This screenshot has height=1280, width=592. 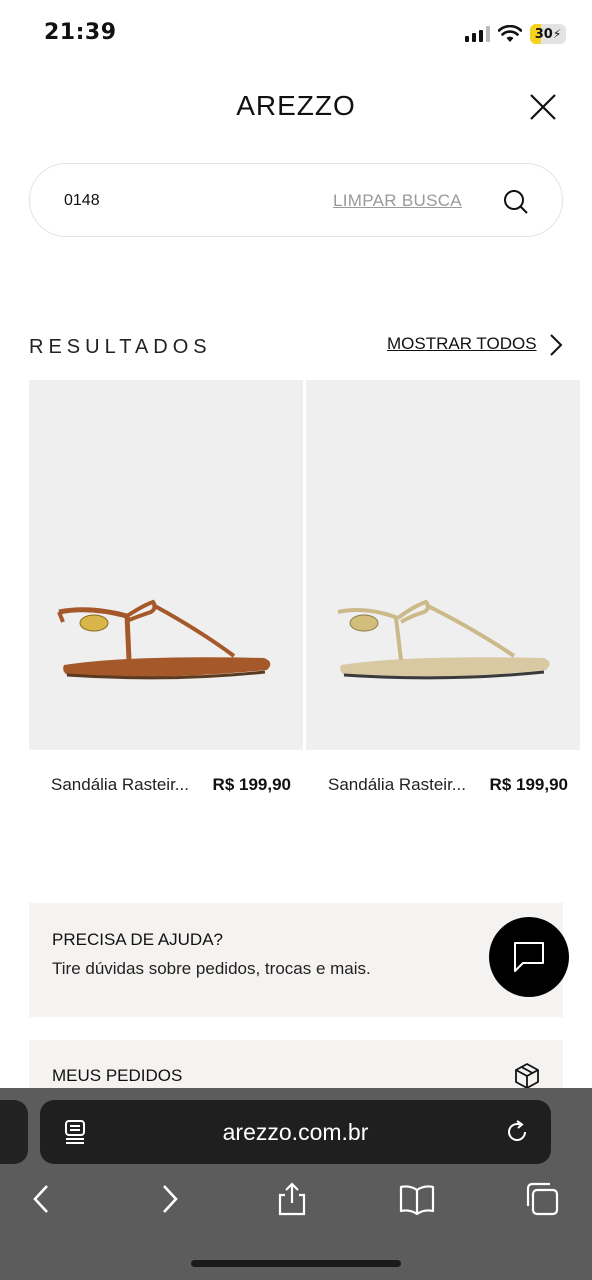 What do you see at coordinates (556, 345) in the screenshot?
I see `chevron-right-icon` at bounding box center [556, 345].